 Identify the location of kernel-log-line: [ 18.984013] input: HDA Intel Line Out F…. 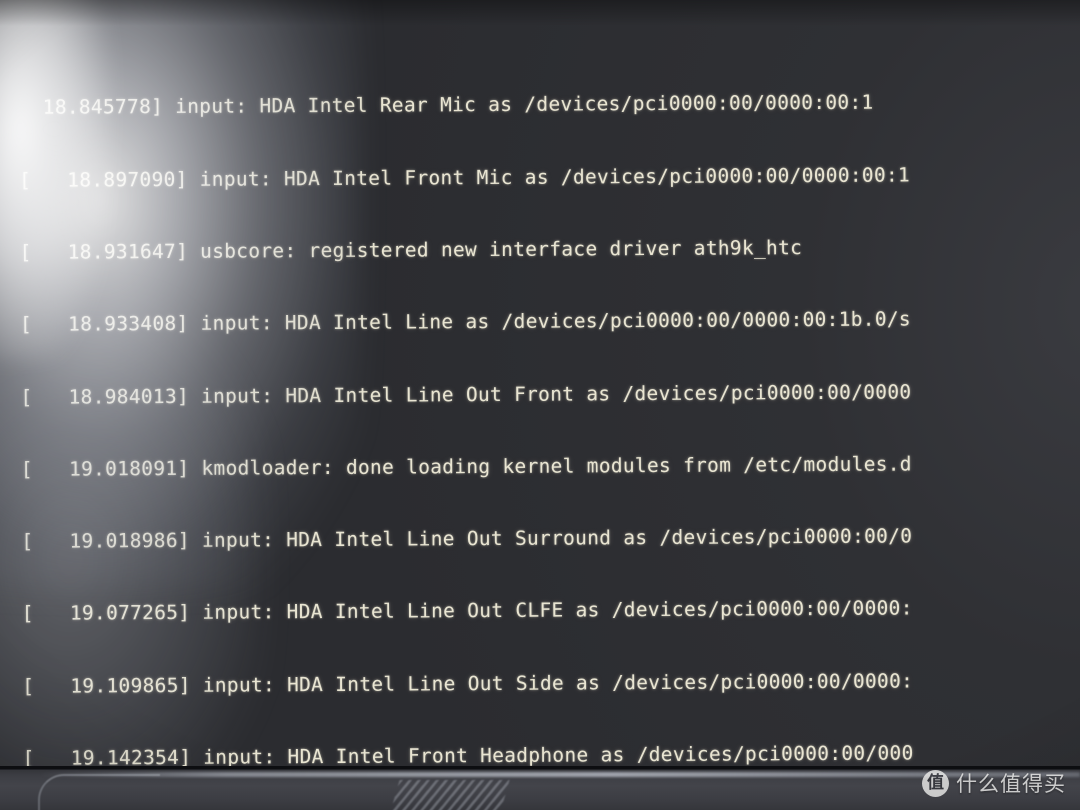
(466, 394).